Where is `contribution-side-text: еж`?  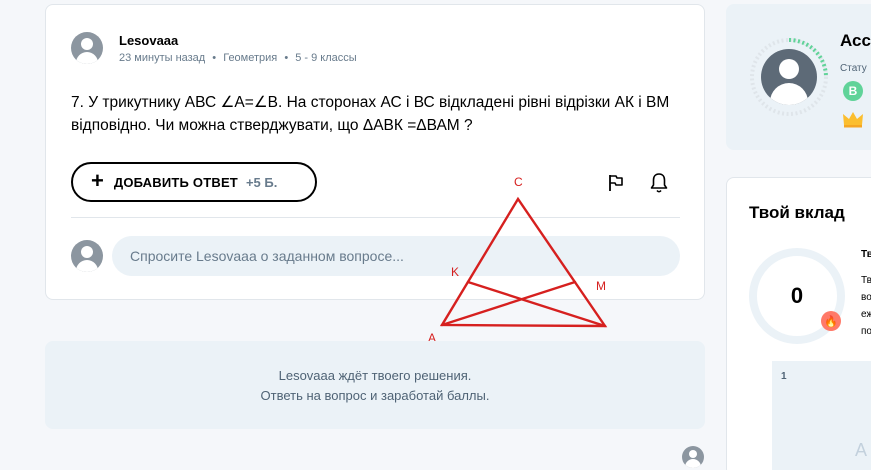
contribution-side-text: еж is located at coordinates (866, 314).